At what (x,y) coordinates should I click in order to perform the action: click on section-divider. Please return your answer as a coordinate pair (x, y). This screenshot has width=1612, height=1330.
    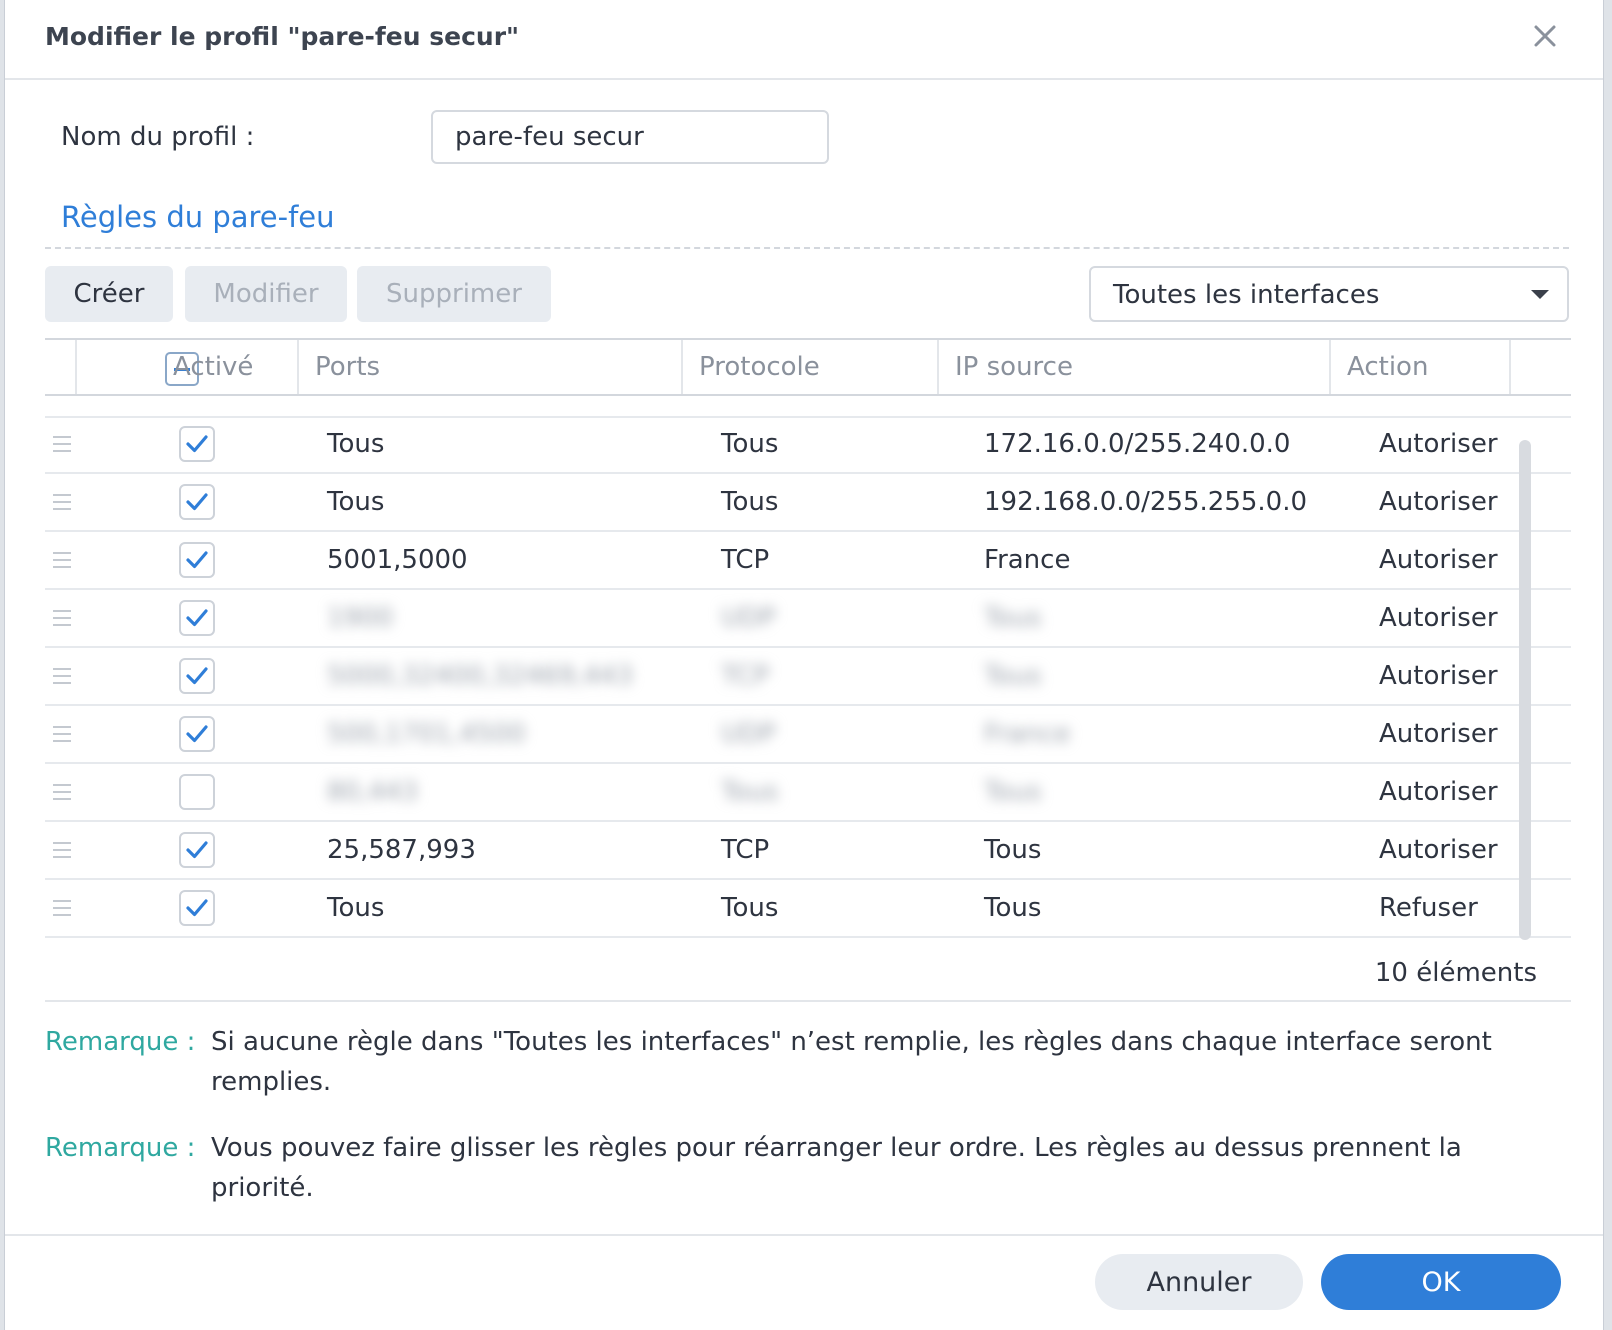
    Looking at the image, I should click on (807, 248).